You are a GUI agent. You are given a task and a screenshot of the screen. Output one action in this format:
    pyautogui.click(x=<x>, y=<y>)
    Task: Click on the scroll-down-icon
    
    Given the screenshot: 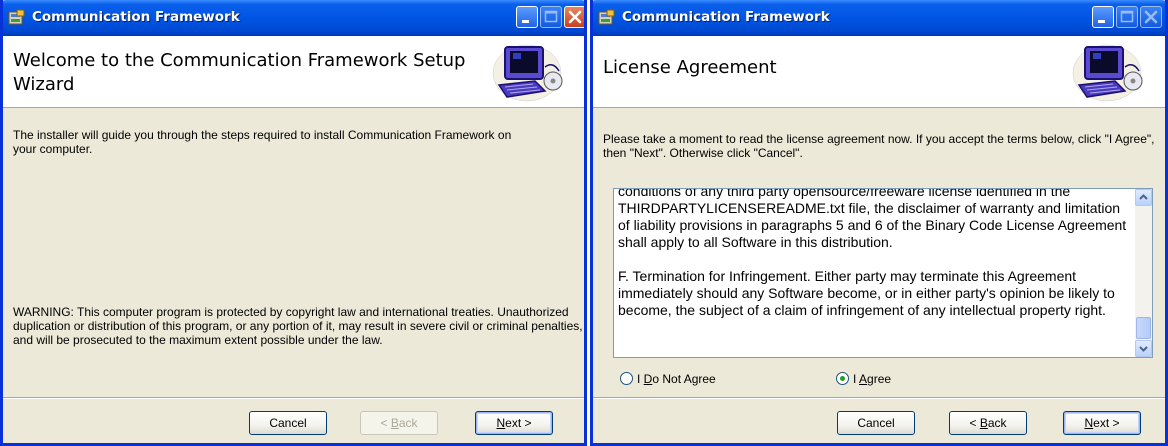 What is the action you would take?
    pyautogui.click(x=1143, y=349)
    